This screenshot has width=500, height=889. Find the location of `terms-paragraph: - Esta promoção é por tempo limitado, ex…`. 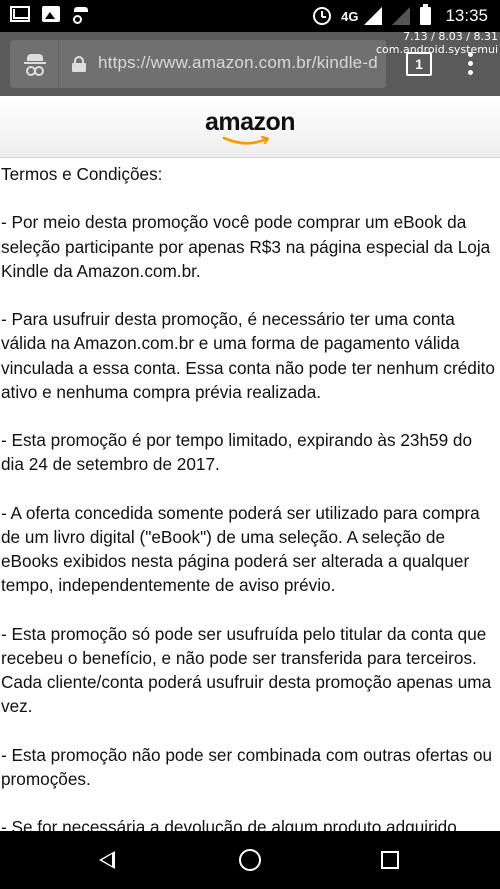

terms-paragraph: - Esta promoção é por tempo limitado, ex… is located at coordinates (237, 452).